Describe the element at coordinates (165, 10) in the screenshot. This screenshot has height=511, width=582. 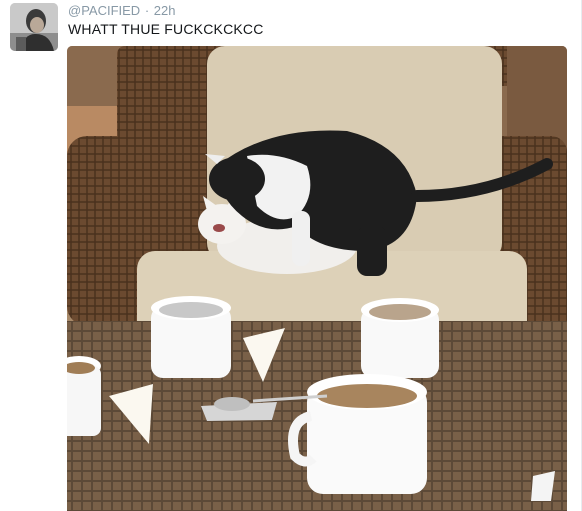
I see `tweet-timestamp: 22h` at that location.